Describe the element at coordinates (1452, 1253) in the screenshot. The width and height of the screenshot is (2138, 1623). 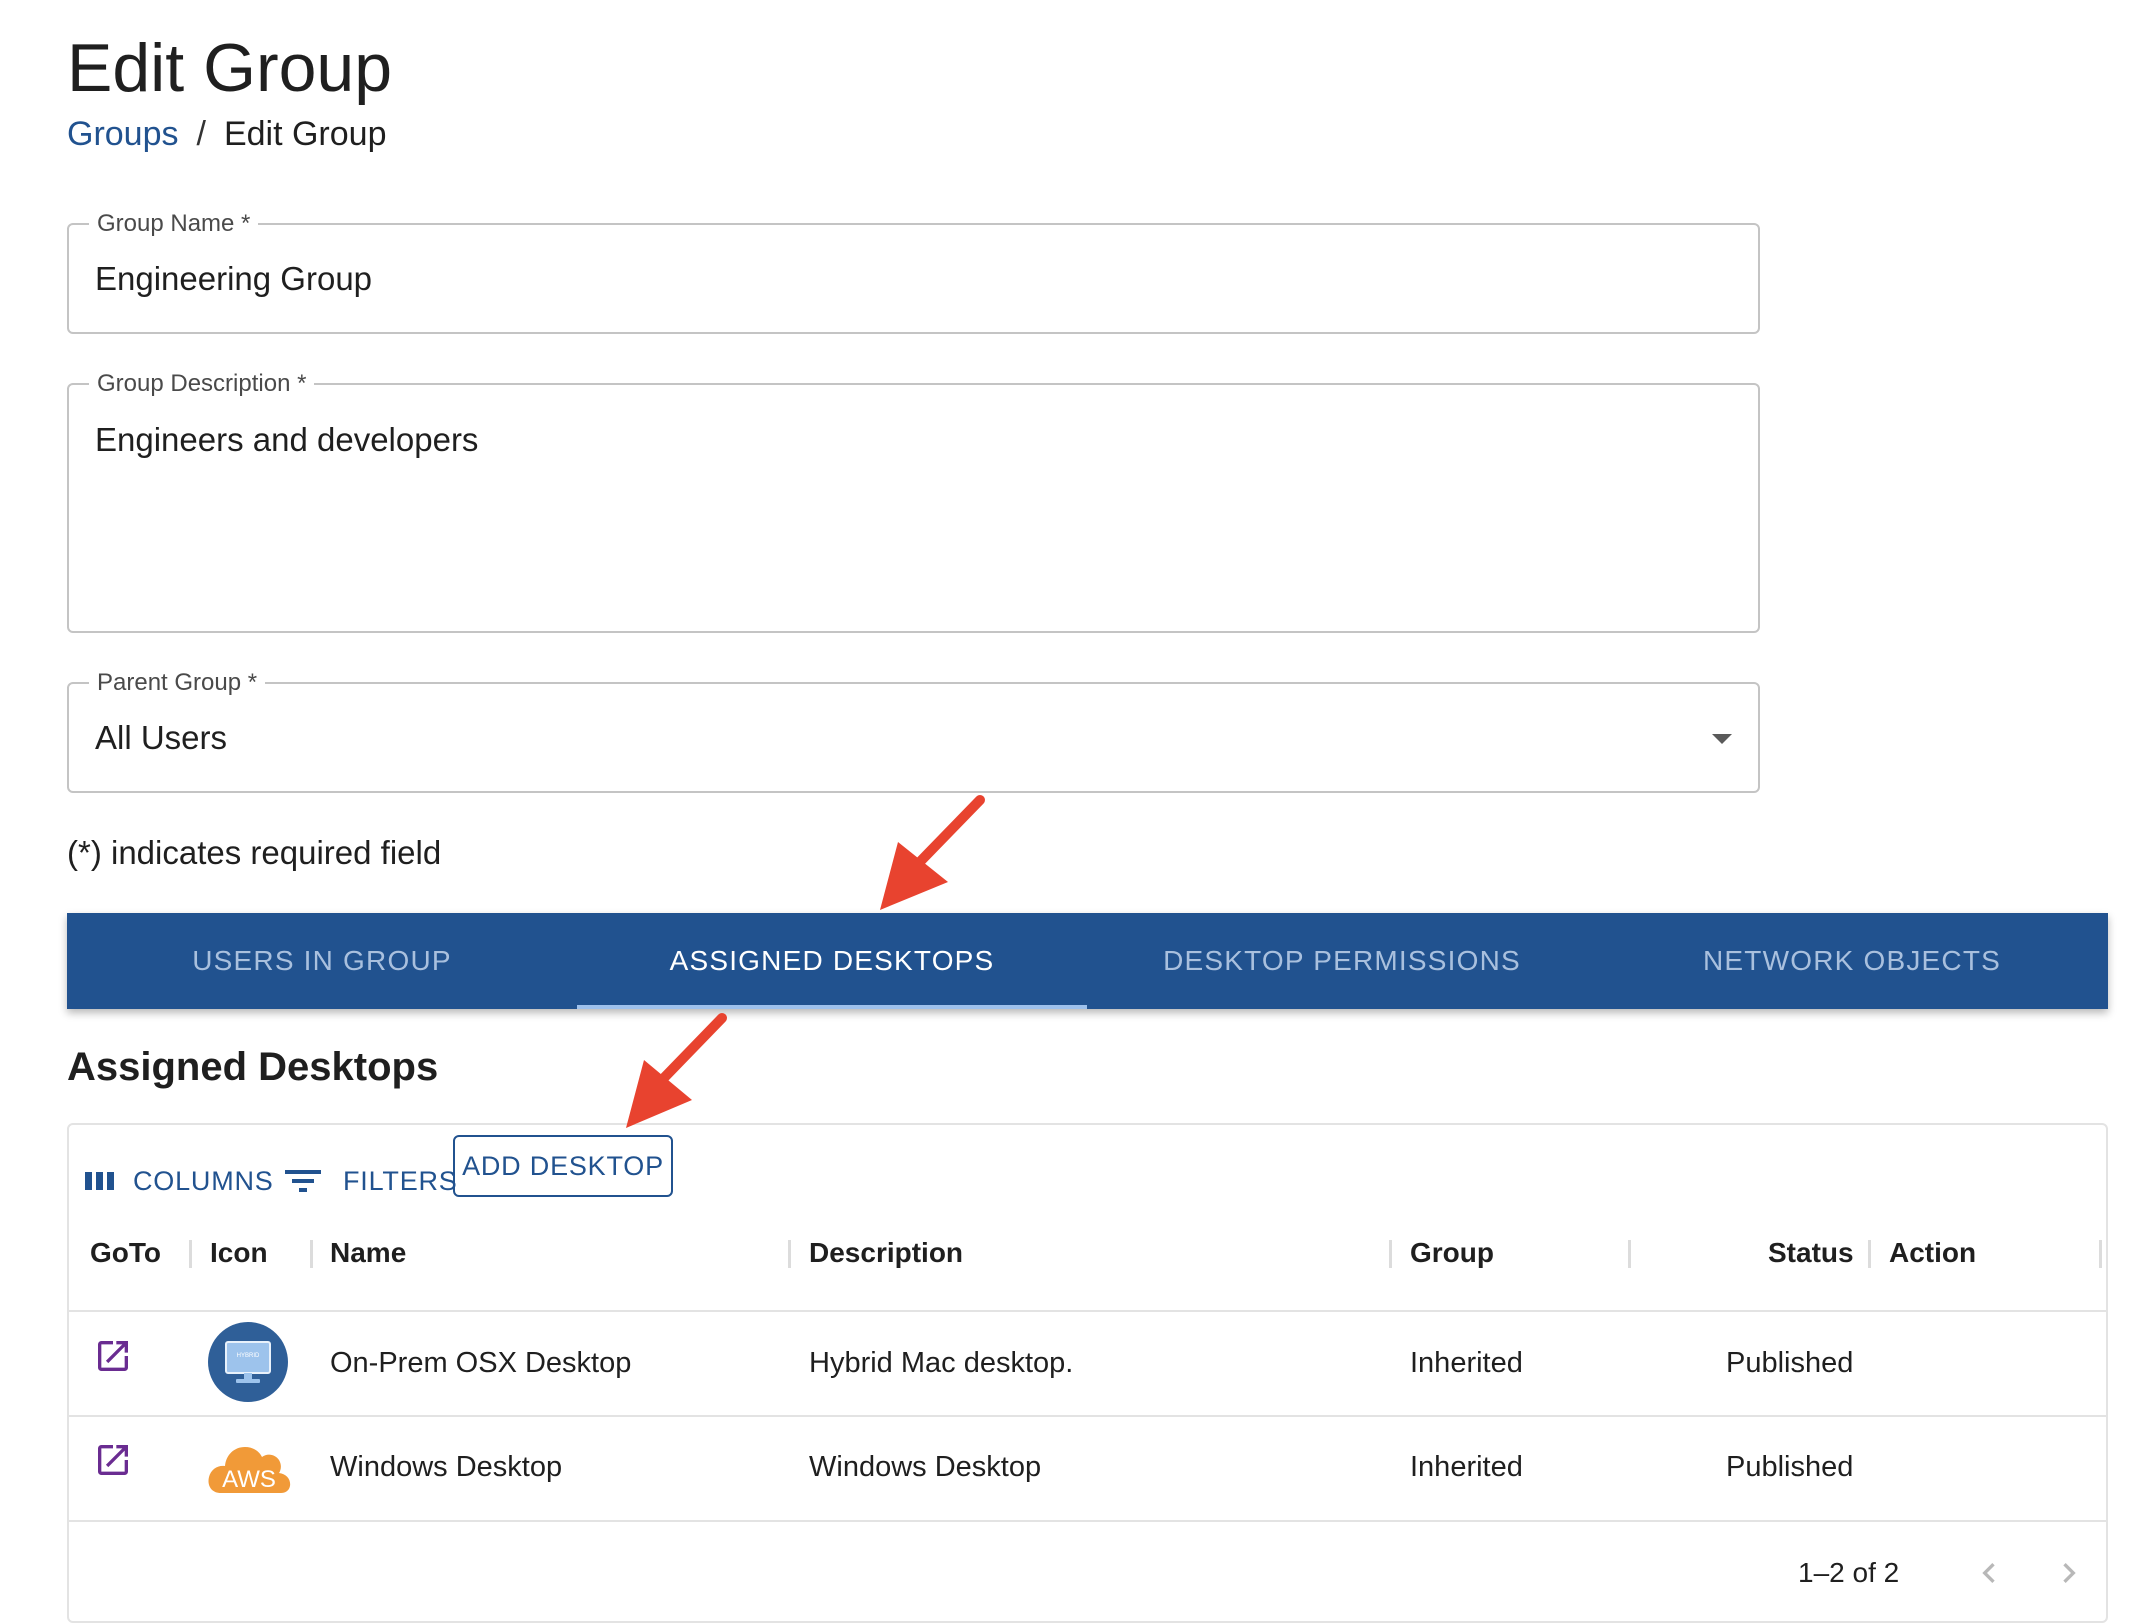
I see `column-header-group: Group` at that location.